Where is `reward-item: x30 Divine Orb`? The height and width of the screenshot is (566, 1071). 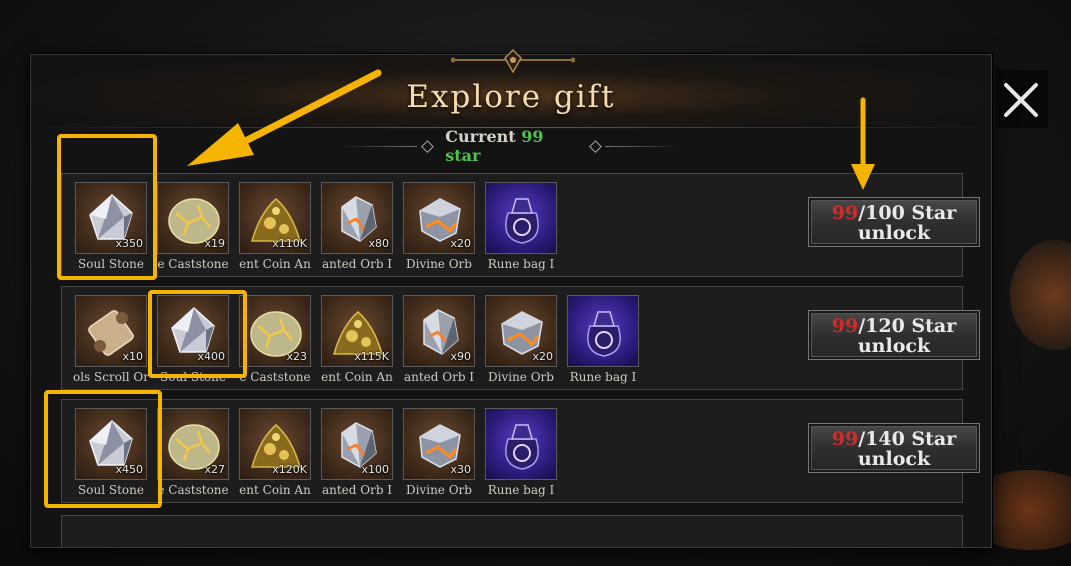
reward-item: x30 Divine Orb is located at coordinates (439, 455).